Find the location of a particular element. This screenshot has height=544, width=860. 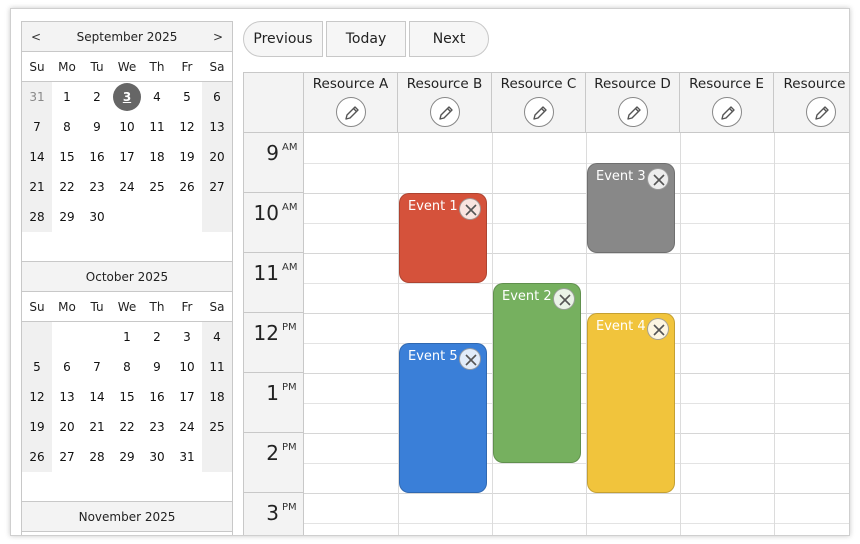

close-icon is located at coordinates (565, 300).